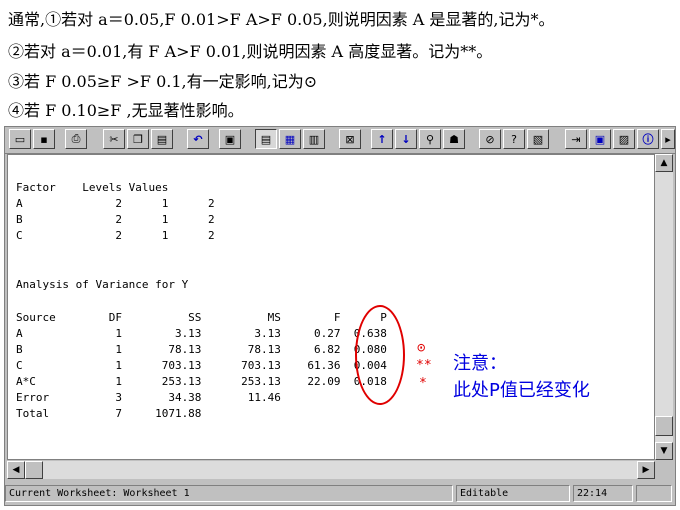 The width and height of the screenshot is (680, 510). What do you see at coordinates (314, 139) in the screenshot?
I see `info-window-icon: ▥` at bounding box center [314, 139].